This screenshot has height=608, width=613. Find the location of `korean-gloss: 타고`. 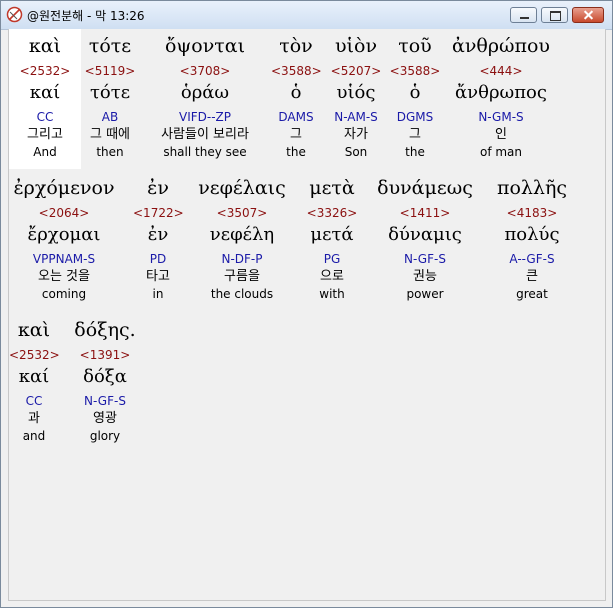

korean-gloss: 타고 is located at coordinates (158, 276).